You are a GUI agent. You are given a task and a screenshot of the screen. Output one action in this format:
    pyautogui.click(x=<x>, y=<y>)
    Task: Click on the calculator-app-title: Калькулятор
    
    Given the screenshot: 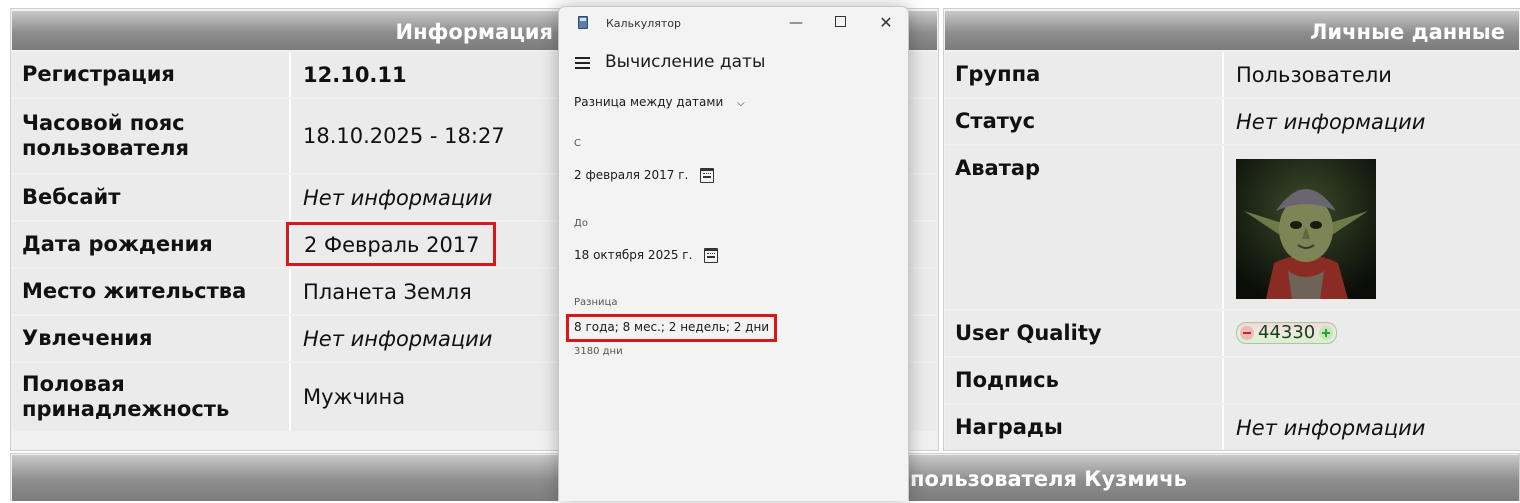 What is the action you would take?
    pyautogui.click(x=643, y=23)
    